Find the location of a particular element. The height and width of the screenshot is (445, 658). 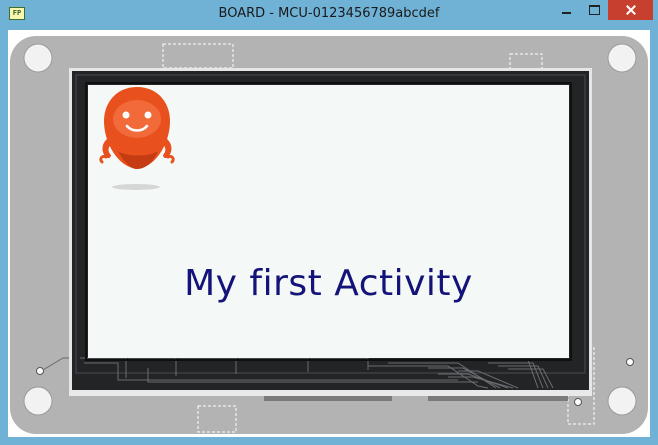

mount-hole-bottom-right is located at coordinates (622, 401).